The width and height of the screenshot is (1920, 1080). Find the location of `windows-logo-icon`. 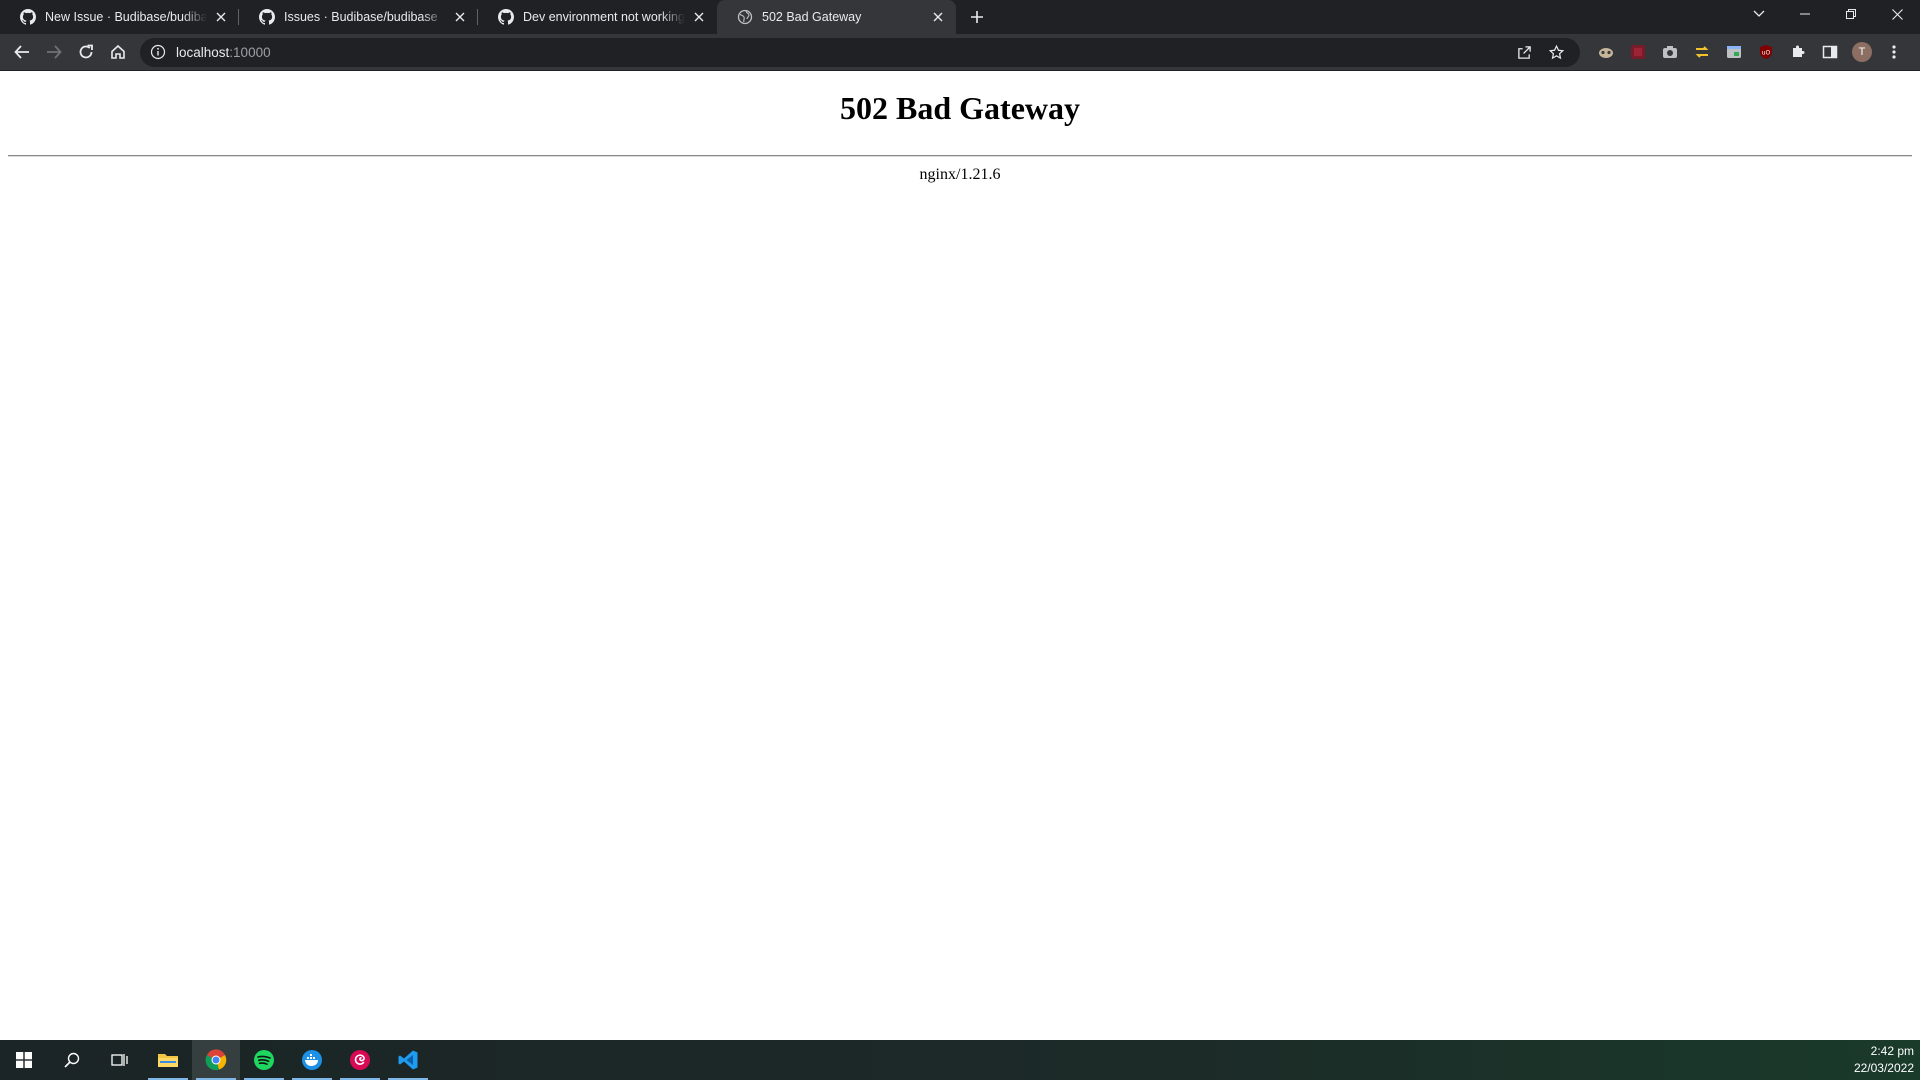

windows-logo-icon is located at coordinates (24, 1060).